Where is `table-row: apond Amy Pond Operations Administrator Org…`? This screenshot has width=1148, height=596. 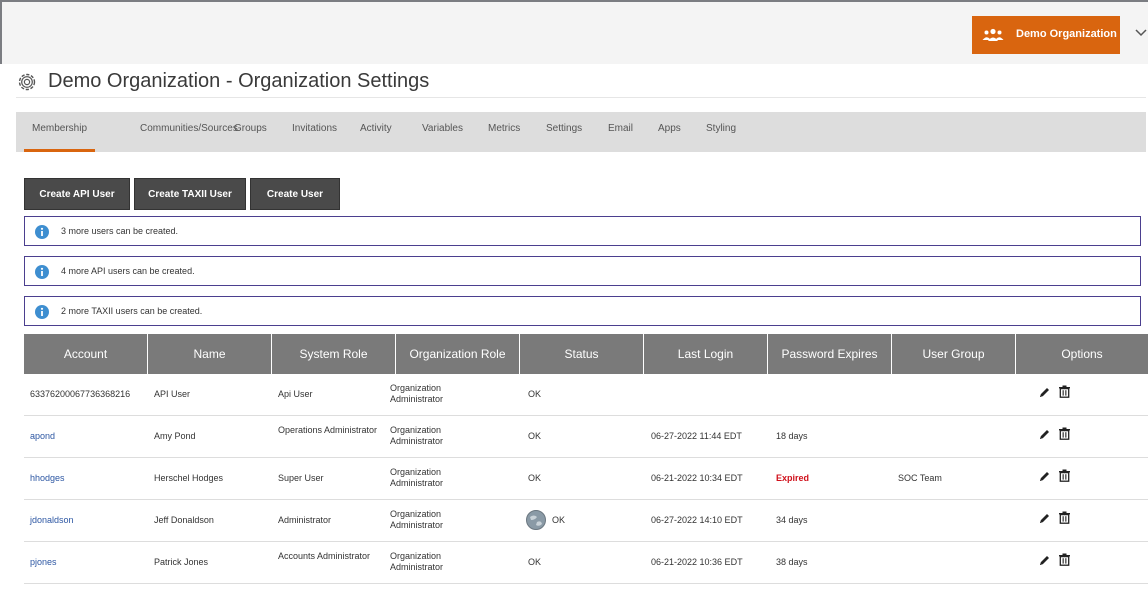
table-row: apond Amy Pond Operations Administrator Org… is located at coordinates (586, 437).